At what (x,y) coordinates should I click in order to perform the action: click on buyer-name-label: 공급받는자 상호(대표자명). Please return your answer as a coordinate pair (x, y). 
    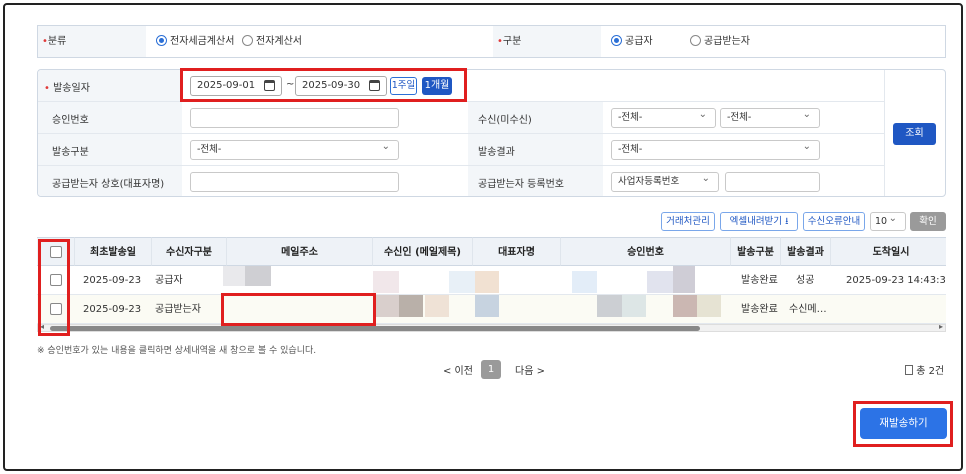
    Looking at the image, I should click on (108, 184).